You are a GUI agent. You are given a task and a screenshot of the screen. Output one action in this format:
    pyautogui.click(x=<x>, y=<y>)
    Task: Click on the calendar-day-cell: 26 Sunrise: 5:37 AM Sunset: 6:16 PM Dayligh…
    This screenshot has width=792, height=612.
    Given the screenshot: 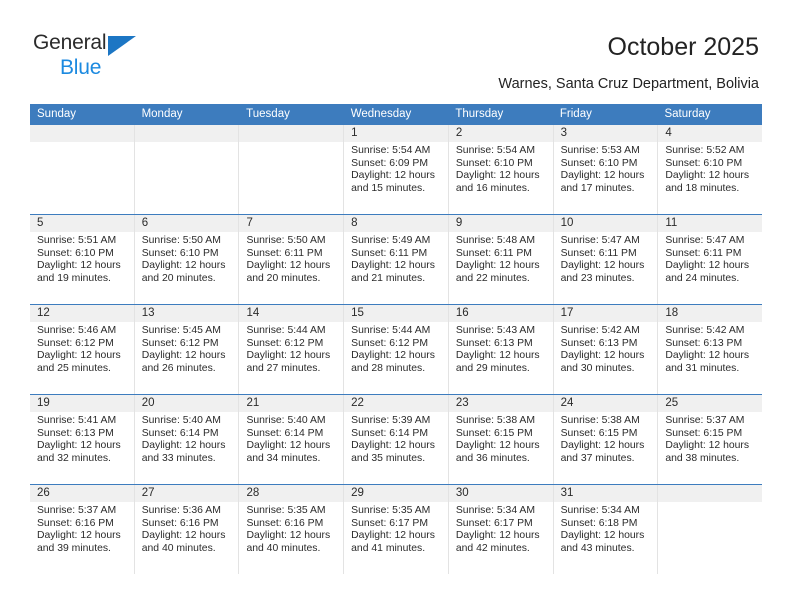 What is the action you would take?
    pyautogui.click(x=82, y=529)
    